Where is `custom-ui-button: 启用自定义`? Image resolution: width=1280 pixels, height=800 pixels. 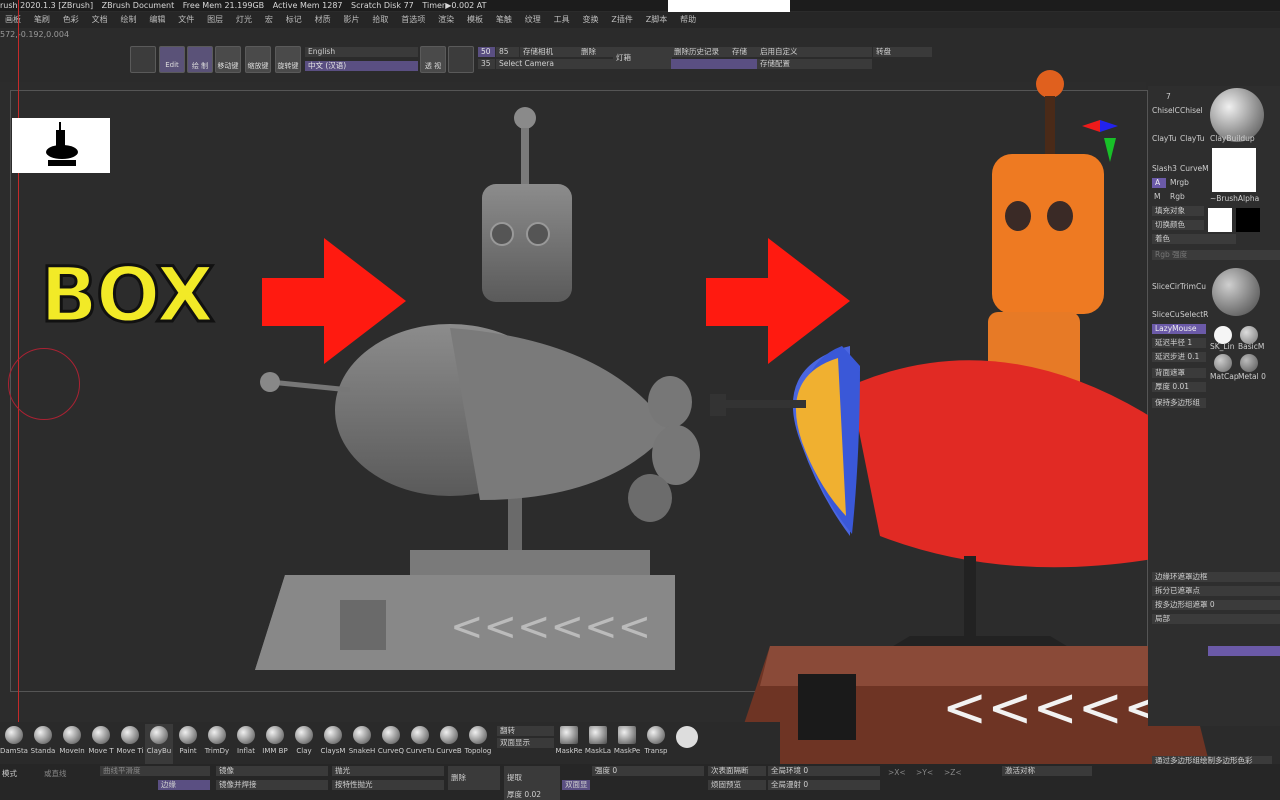
custom-ui-button: 启用自定义 is located at coordinates (814, 52).